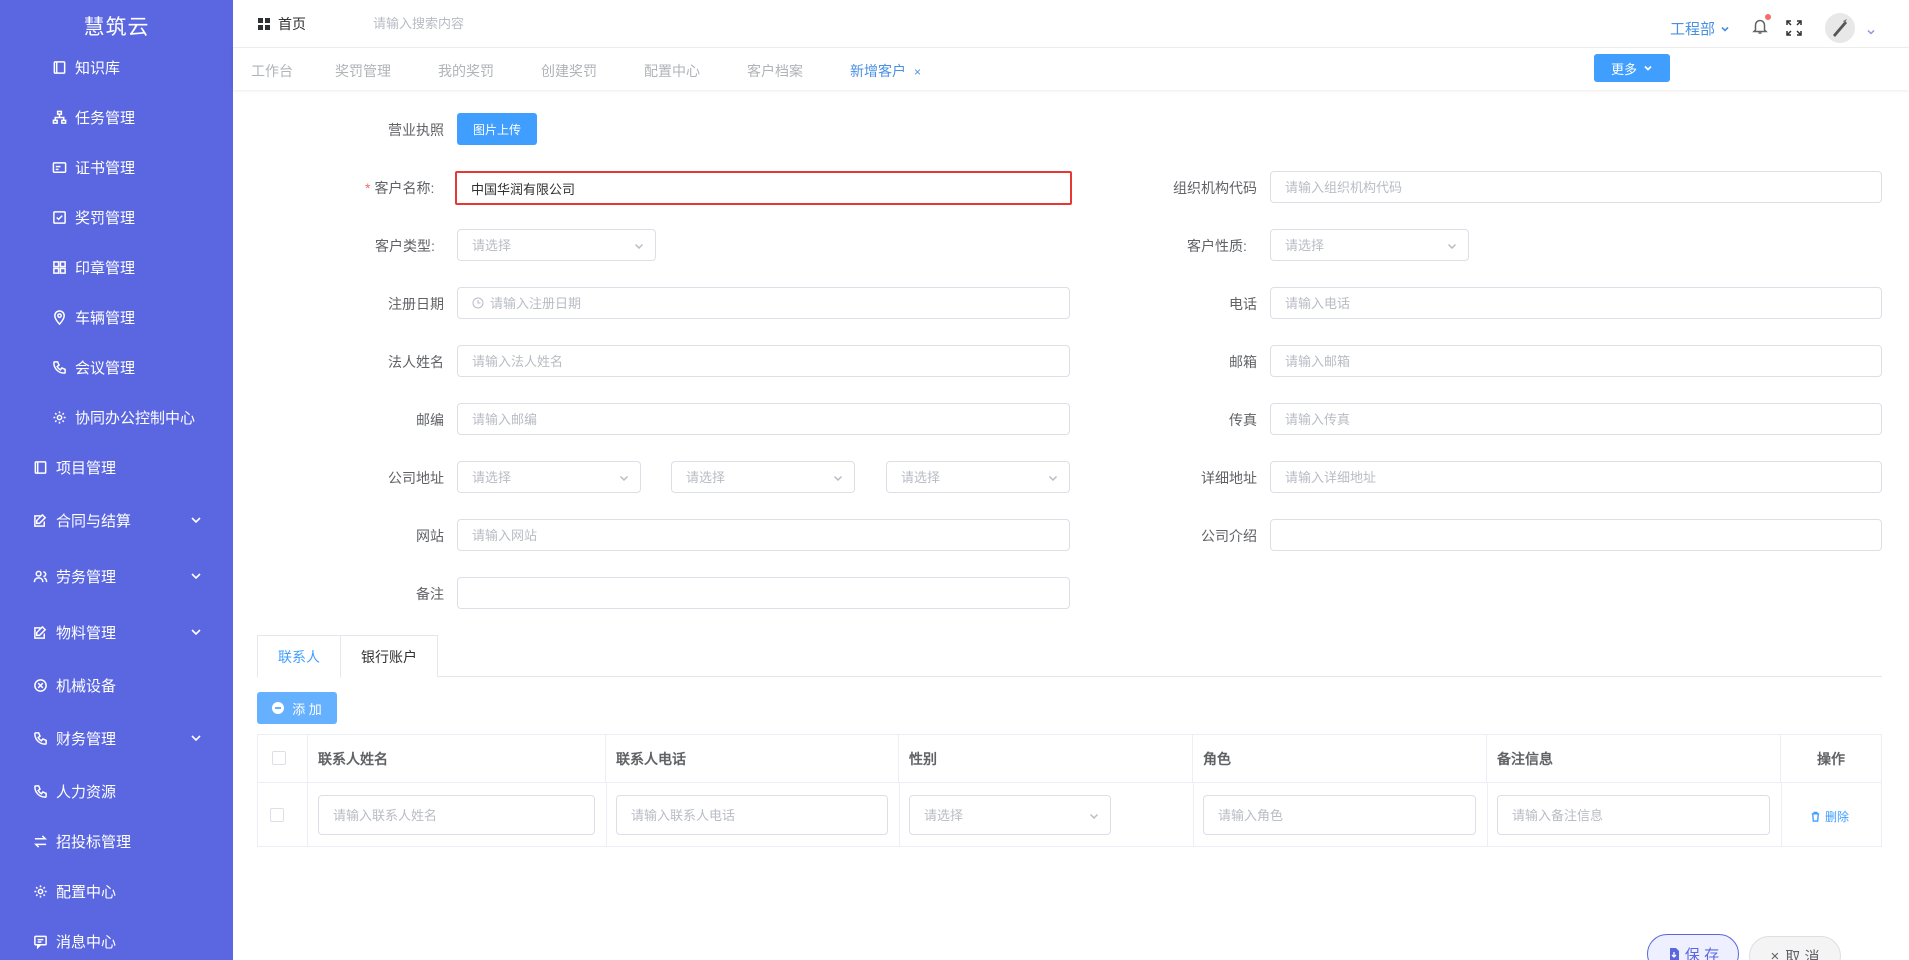 The height and width of the screenshot is (960, 1909). I want to click on intro-field, so click(1576, 535).